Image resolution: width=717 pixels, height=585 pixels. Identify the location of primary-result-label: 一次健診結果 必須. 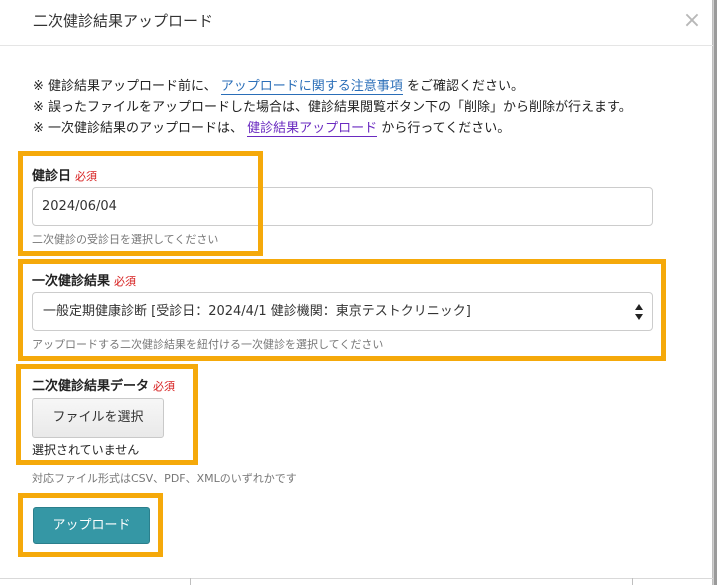
(84, 279).